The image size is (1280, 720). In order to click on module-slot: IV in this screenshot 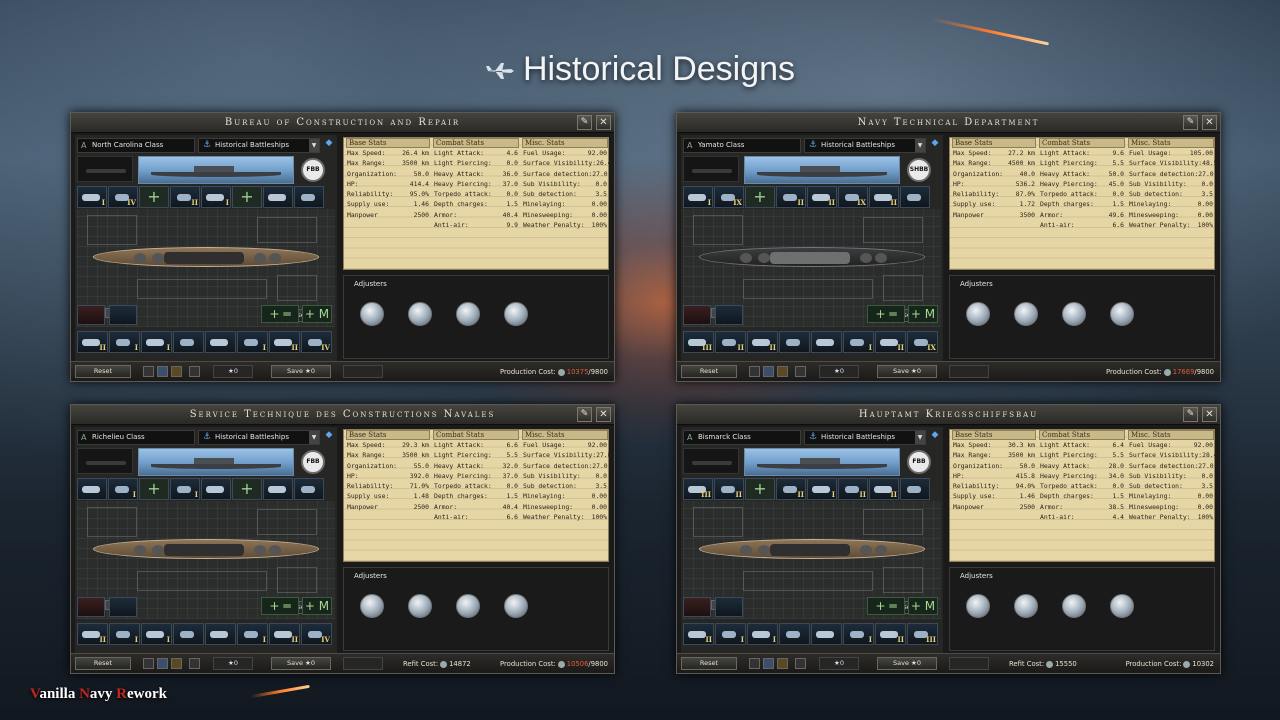, I will do `click(123, 197)`.